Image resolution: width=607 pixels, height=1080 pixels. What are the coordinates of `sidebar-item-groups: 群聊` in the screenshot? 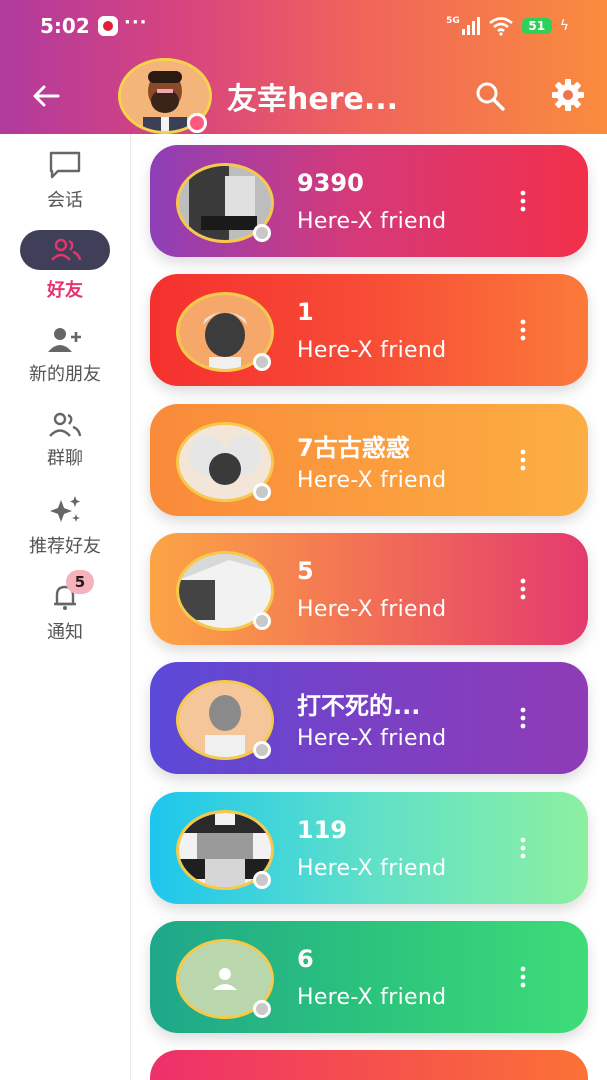 It's located at (65, 441).